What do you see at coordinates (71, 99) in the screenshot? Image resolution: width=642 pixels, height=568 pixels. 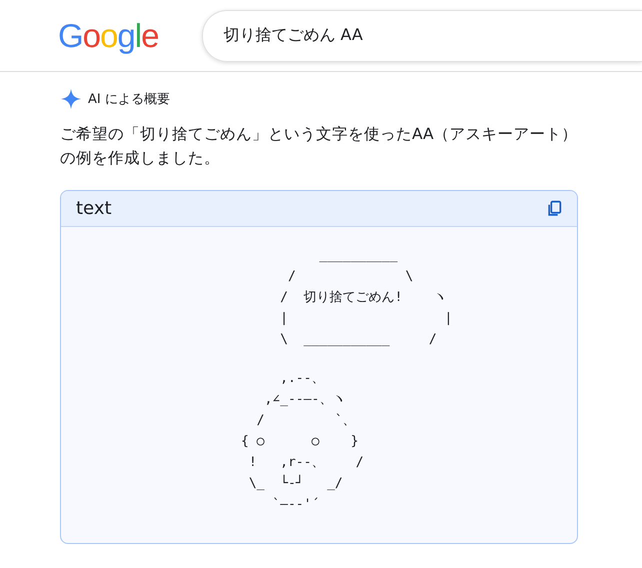 I see `sparkle-icon` at bounding box center [71, 99].